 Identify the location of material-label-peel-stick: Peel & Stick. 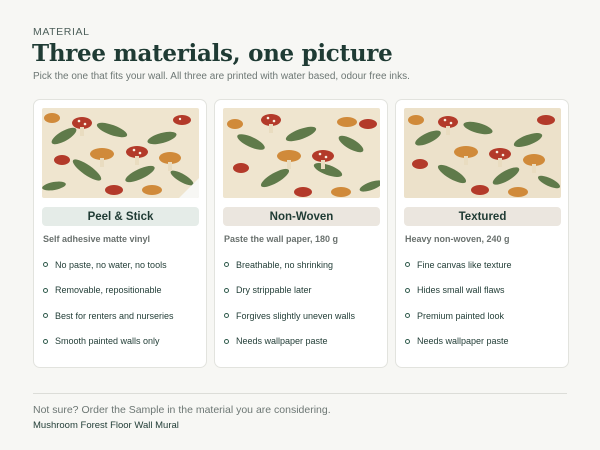
(120, 216).